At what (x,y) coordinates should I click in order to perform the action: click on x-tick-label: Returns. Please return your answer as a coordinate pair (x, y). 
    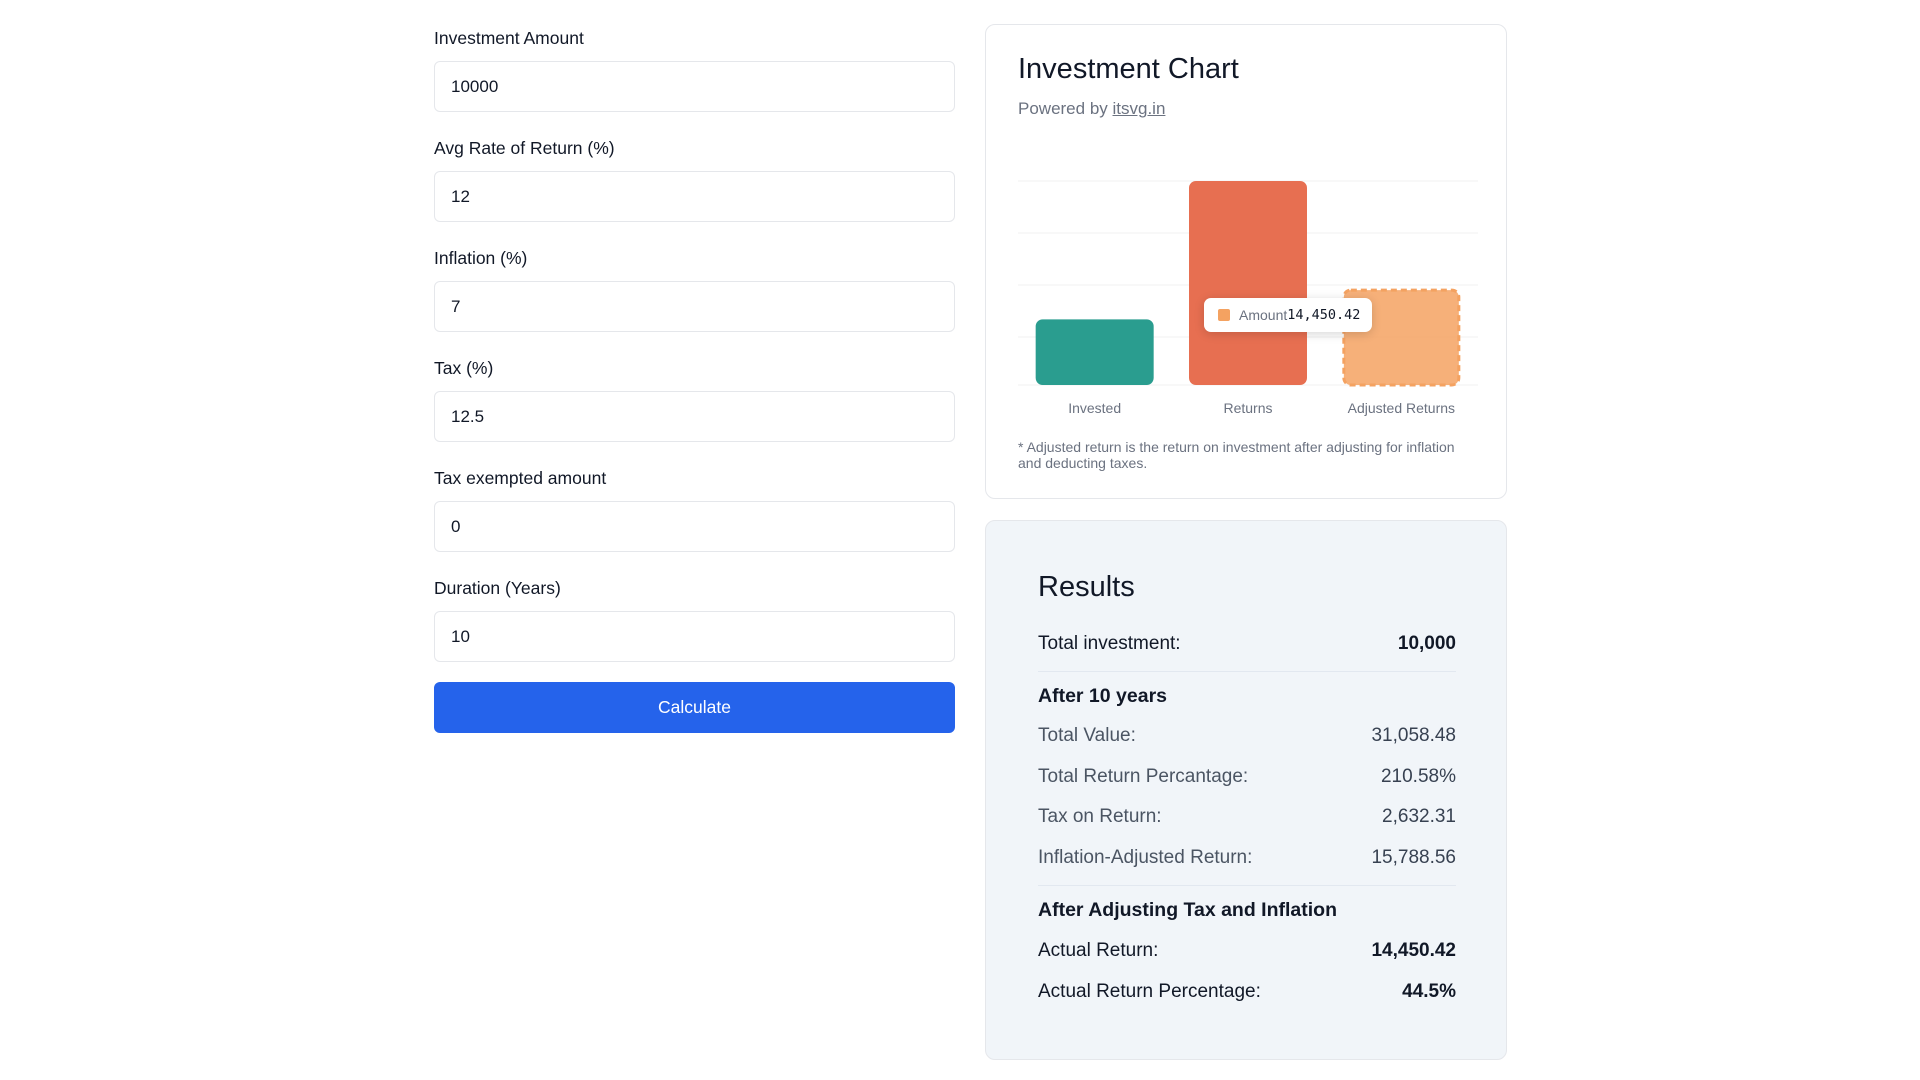
    Looking at the image, I should click on (1247, 408).